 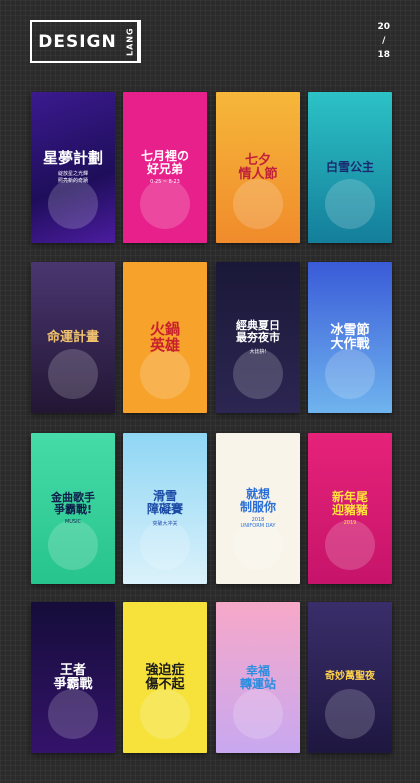 What do you see at coordinates (164, 162) in the screenshot?
I see `poster-title: 七月裡の 好兄弟` at bounding box center [164, 162].